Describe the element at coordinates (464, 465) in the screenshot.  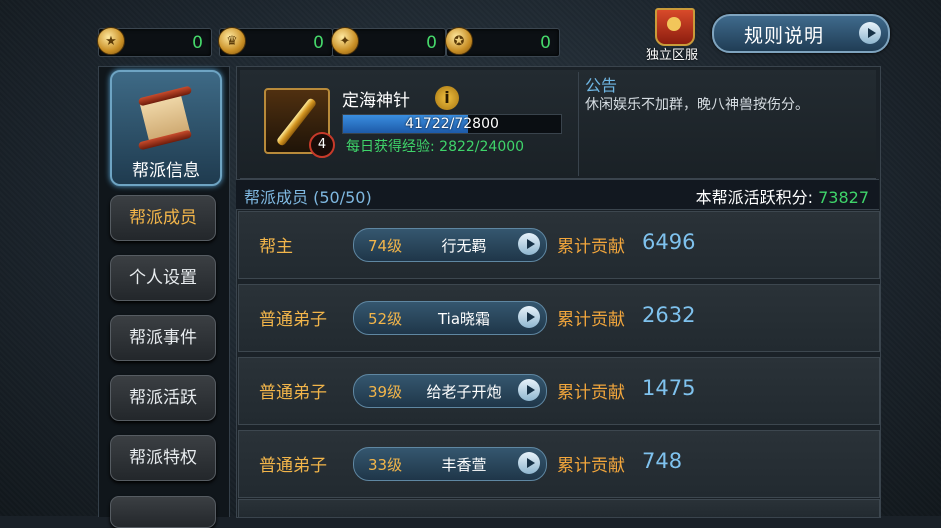
I see `member-name: 丰香萱` at that location.